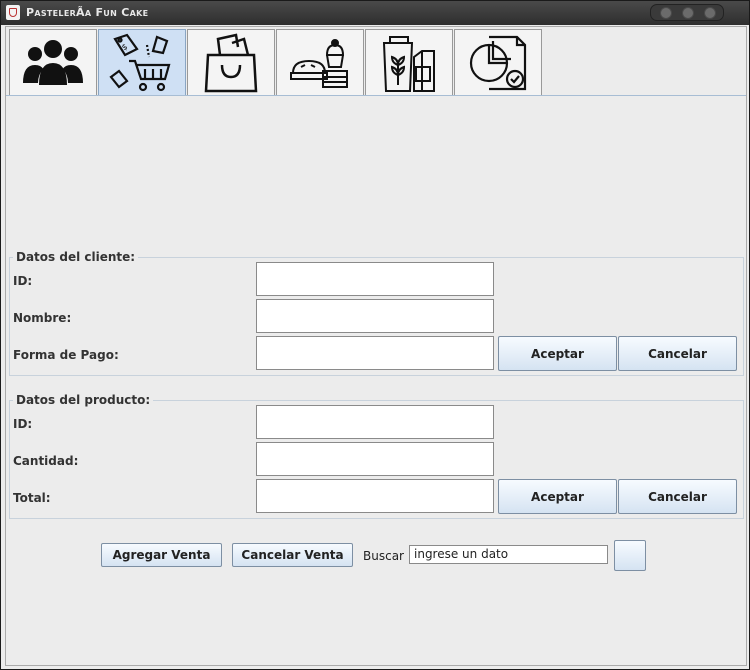  I want to click on buscar-label: Buscar, so click(383, 556).